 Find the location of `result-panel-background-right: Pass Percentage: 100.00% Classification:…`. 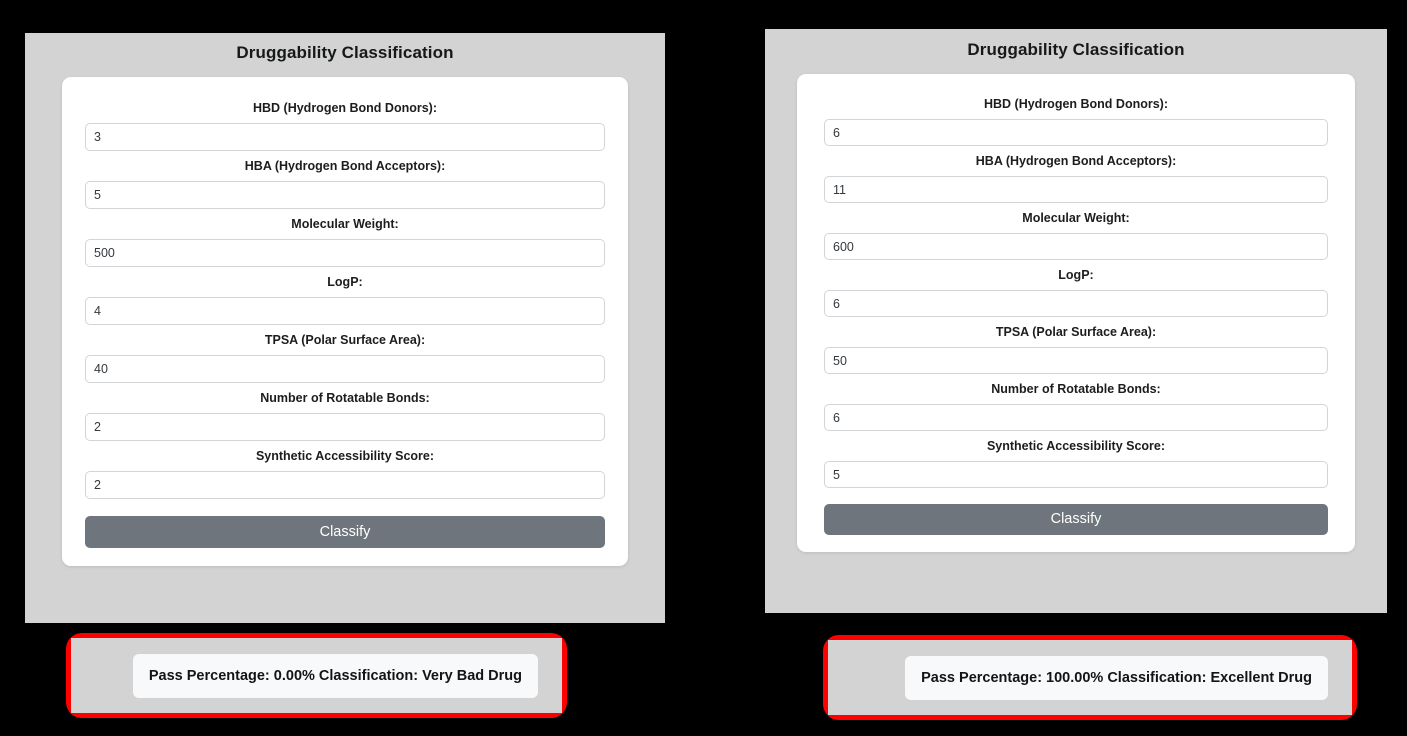

result-panel-background-right: Pass Percentage: 100.00% Classification:… is located at coordinates (1090, 677).